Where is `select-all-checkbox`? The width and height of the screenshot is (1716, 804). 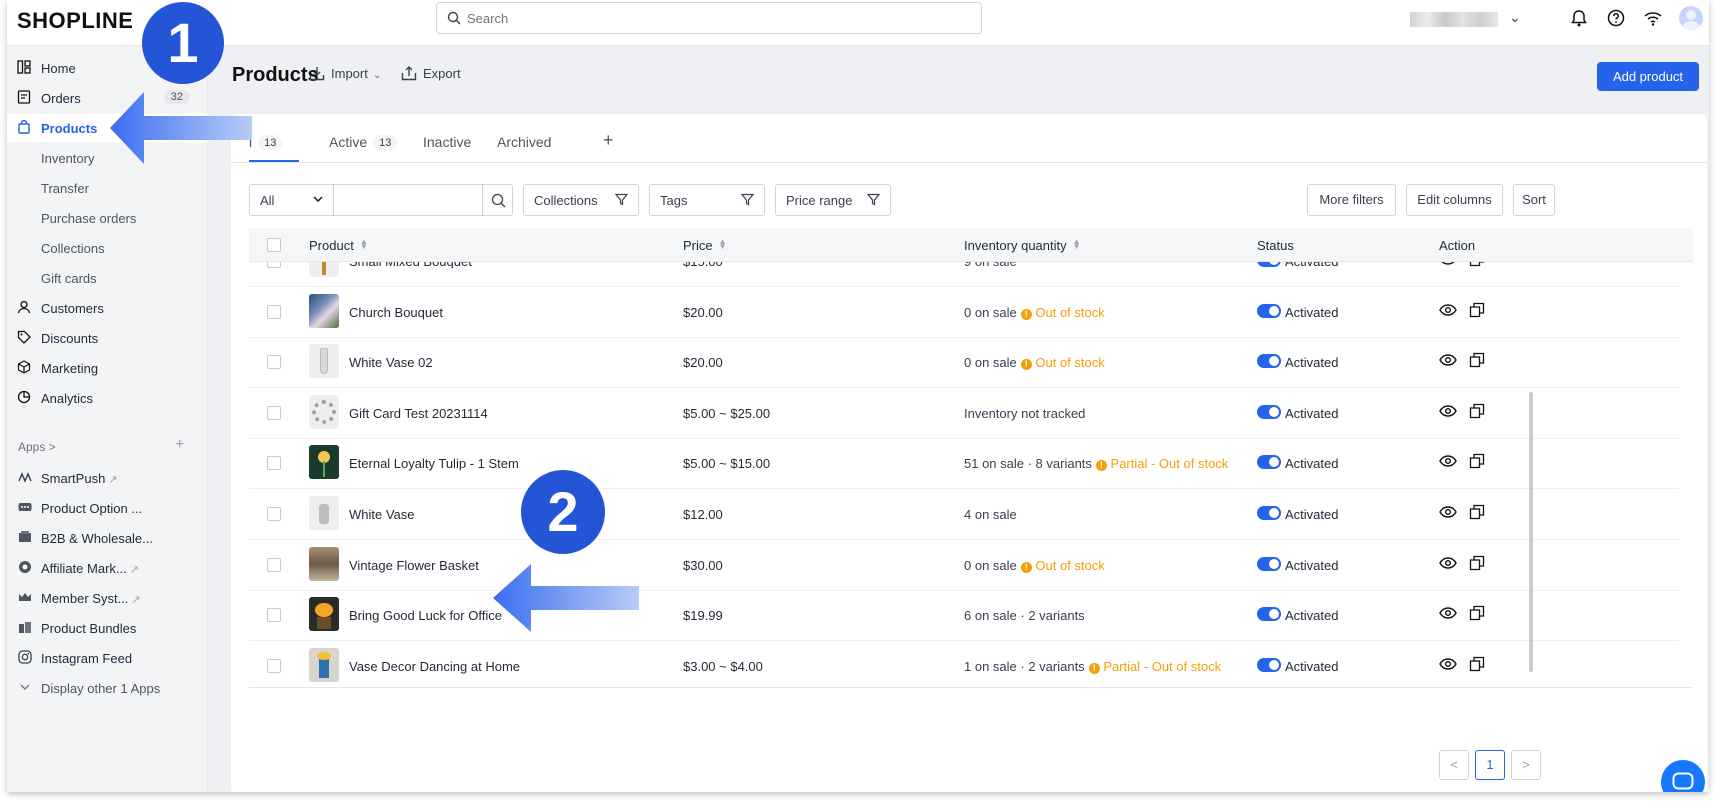 select-all-checkbox is located at coordinates (274, 245).